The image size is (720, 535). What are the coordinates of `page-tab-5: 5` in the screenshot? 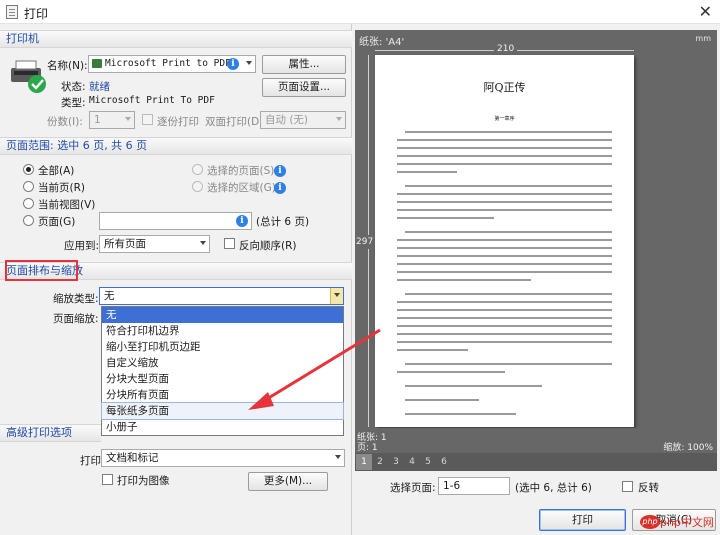 It's located at (428, 462).